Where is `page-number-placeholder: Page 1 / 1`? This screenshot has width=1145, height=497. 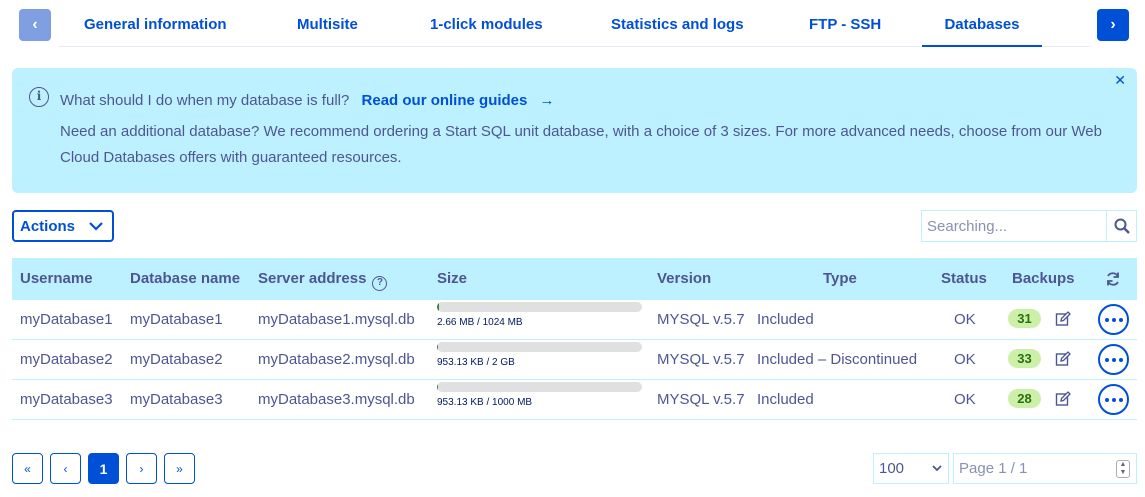 page-number-placeholder: Page 1 / 1 is located at coordinates (993, 468).